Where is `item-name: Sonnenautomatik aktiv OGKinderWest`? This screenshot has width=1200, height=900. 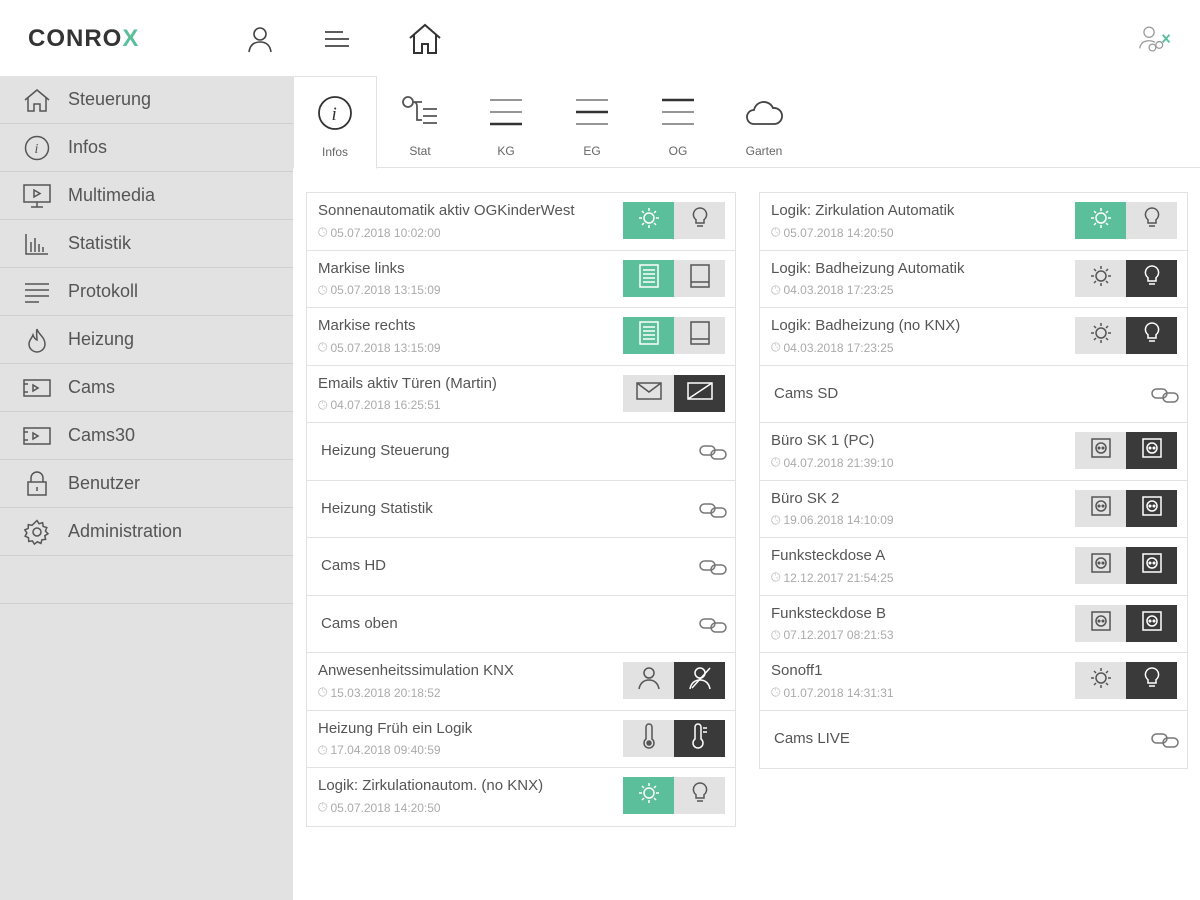 item-name: Sonnenautomatik aktiv OGKinderWest is located at coordinates (446, 210).